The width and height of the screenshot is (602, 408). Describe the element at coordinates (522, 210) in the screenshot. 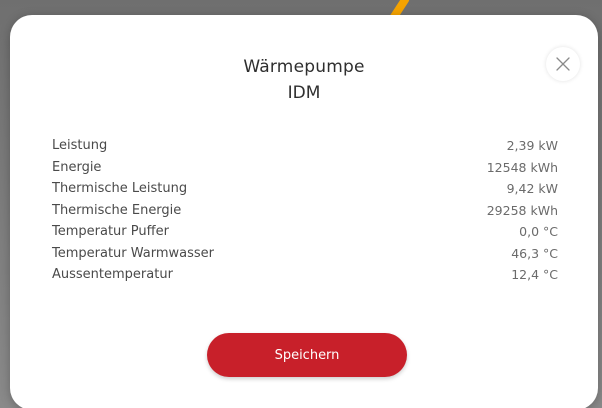

I see `metric-value: 29258 kWh` at that location.